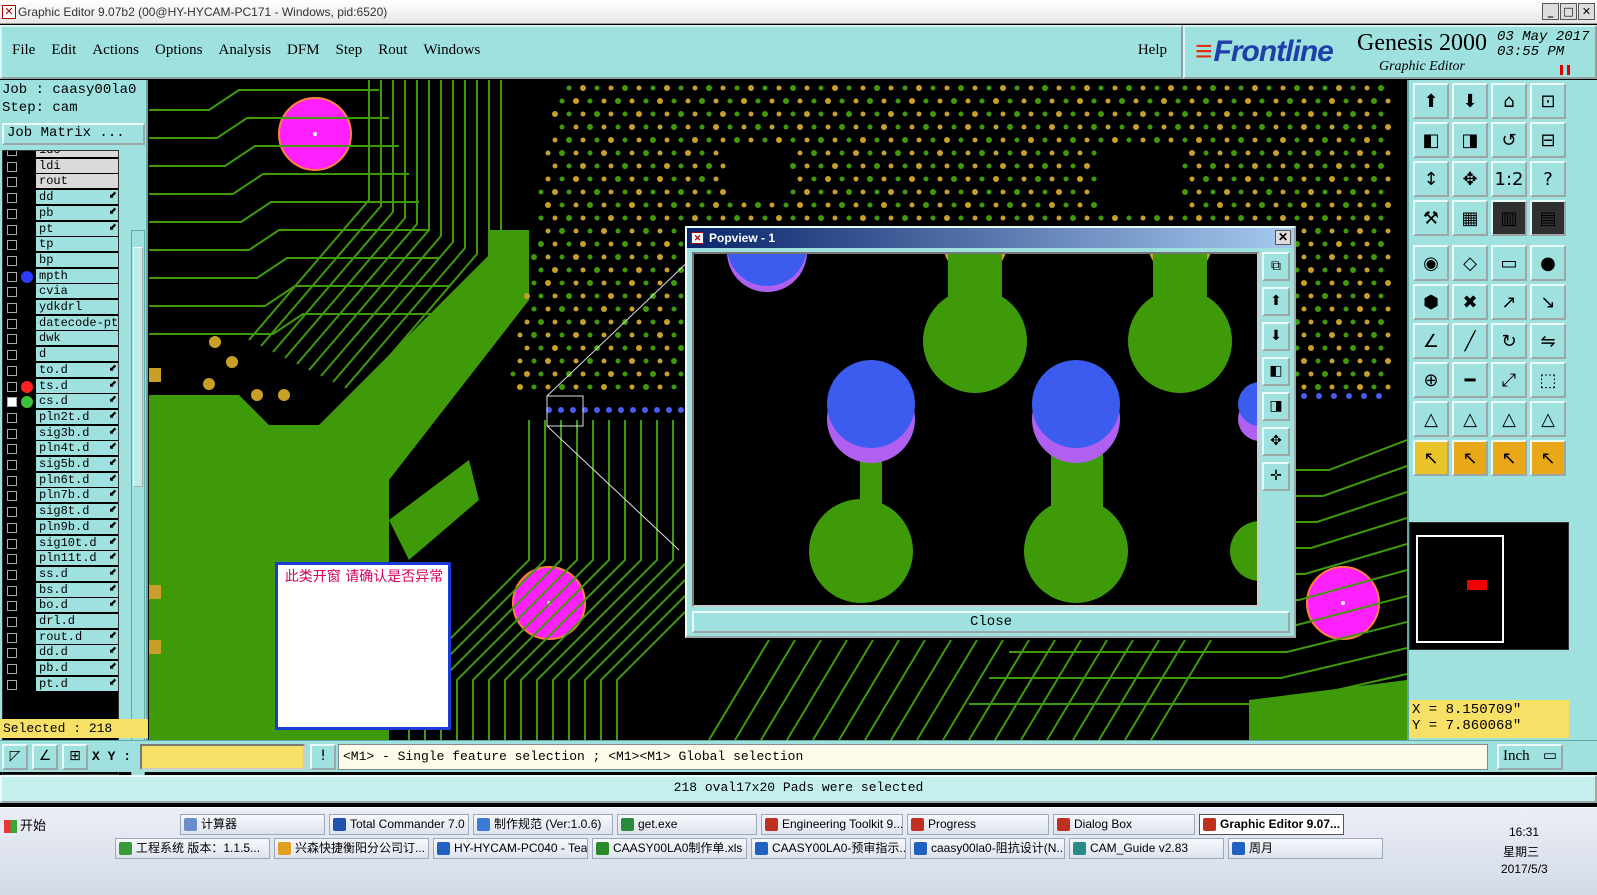  Describe the element at coordinates (1548, 140) in the screenshot. I see `zoom-fit-icon: ⊟` at that location.